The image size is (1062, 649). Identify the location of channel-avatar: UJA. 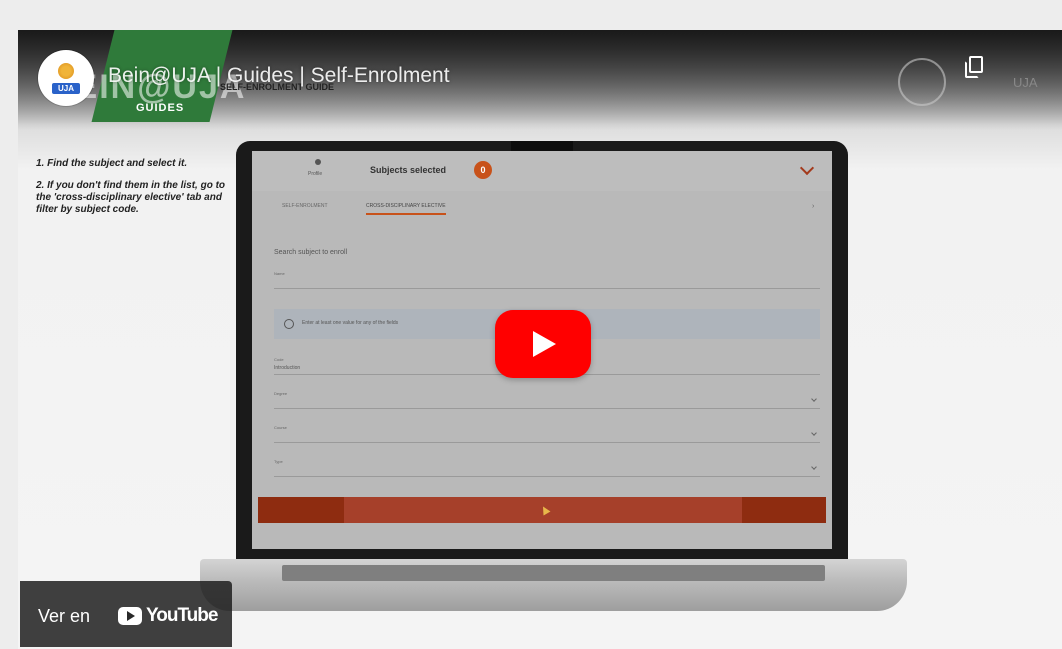
(66, 78).